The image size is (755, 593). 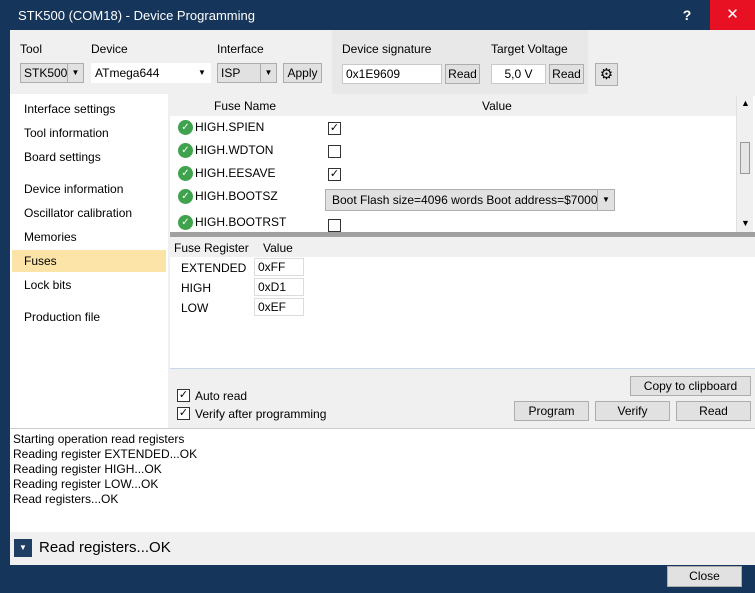 What do you see at coordinates (86, 484) in the screenshot?
I see `log-line: Reading register LOW...OK` at bounding box center [86, 484].